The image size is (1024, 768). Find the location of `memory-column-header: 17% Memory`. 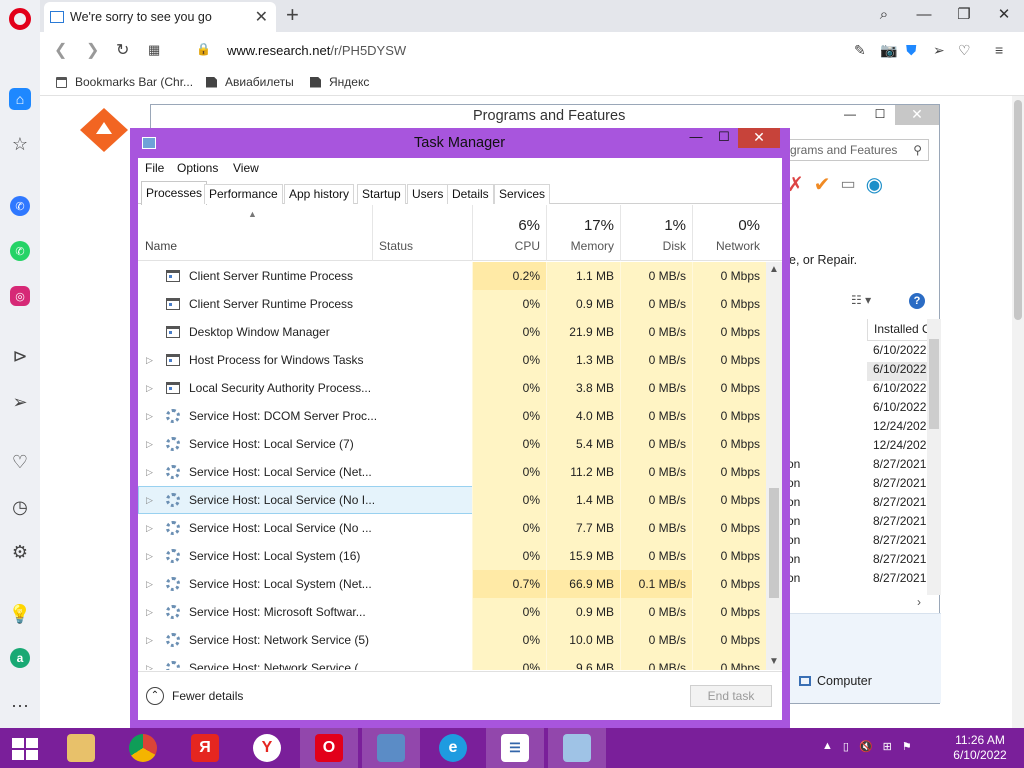

memory-column-header: 17% Memory is located at coordinates (583, 233).